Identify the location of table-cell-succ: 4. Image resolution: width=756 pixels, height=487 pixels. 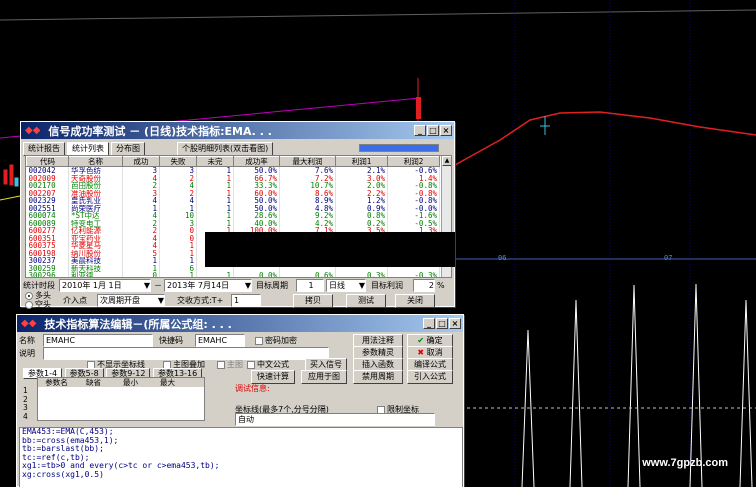
(141, 246).